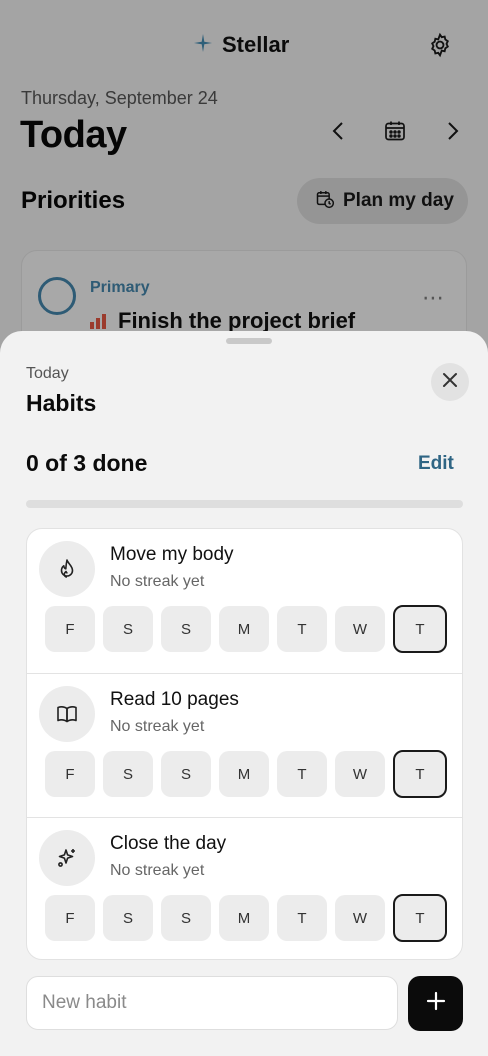 The width and height of the screenshot is (488, 1056). Describe the element at coordinates (73, 200) in the screenshot. I see `priorities-heading: Priorities` at that location.